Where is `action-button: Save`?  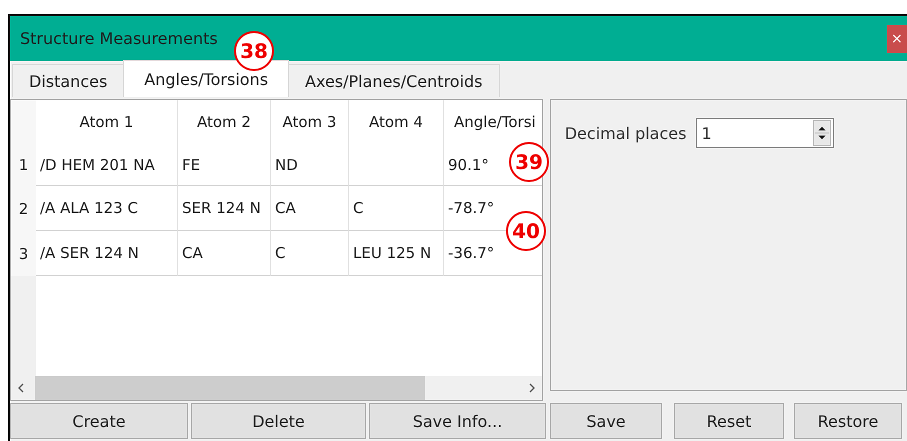 action-button: Save is located at coordinates (606, 421).